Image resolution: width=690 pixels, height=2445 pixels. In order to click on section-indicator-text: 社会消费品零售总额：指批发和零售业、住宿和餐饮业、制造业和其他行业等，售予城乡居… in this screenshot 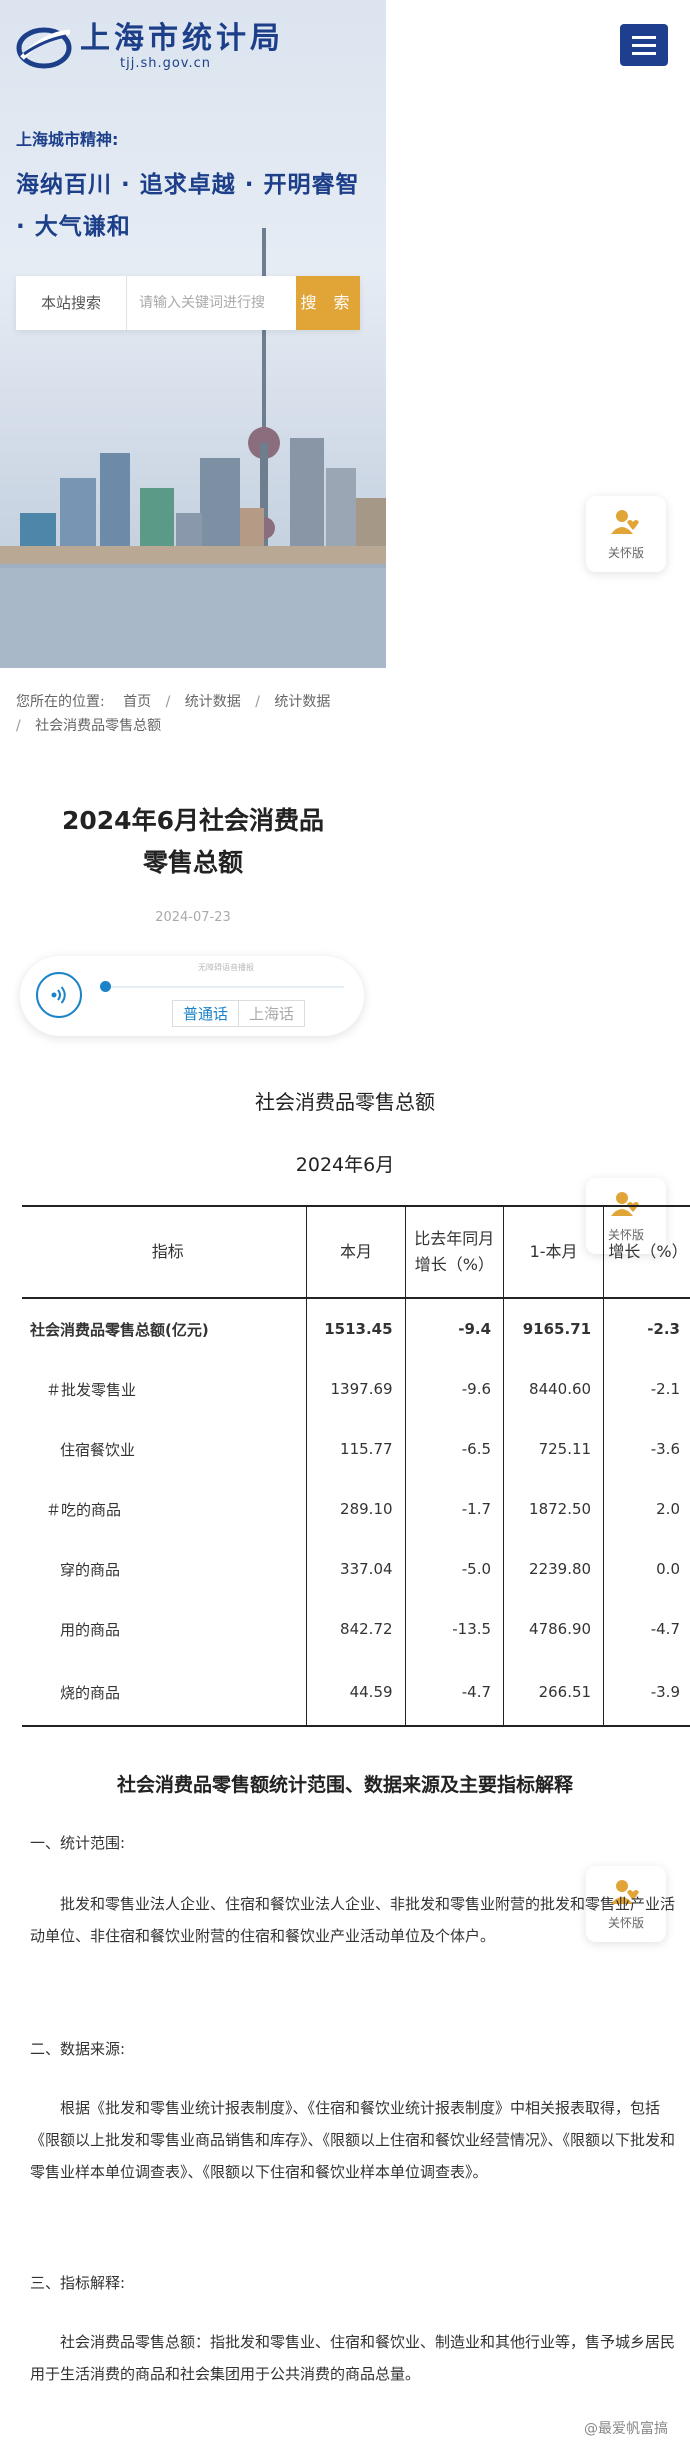, I will do `click(353, 2358)`.